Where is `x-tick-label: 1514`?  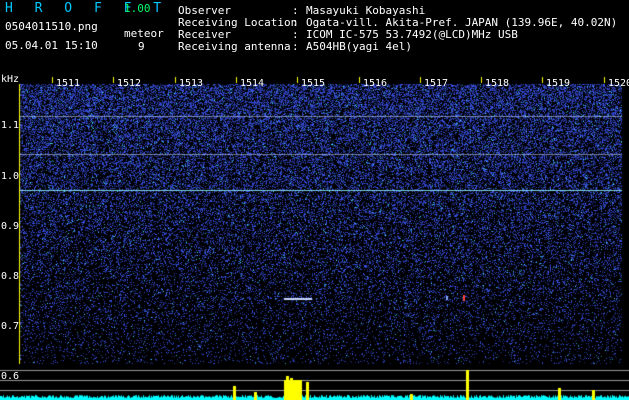 x-tick-label: 1514 is located at coordinates (252, 83).